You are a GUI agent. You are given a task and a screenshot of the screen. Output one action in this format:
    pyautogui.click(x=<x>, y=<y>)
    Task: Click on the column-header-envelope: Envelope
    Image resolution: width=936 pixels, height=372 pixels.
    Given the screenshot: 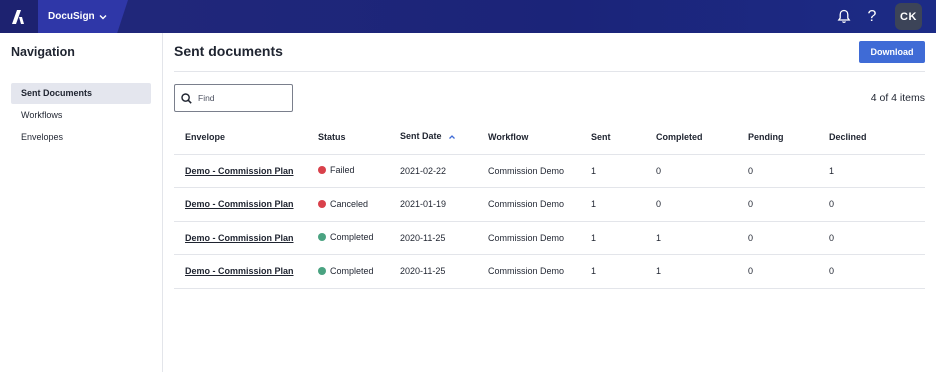 What is the action you would take?
    pyautogui.click(x=240, y=137)
    